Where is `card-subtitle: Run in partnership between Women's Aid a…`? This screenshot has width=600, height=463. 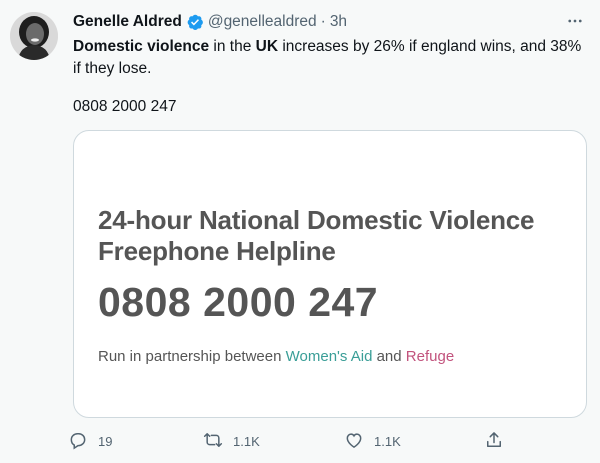
card-subtitle: Run in partnership between Women's Aid a… is located at coordinates (276, 357).